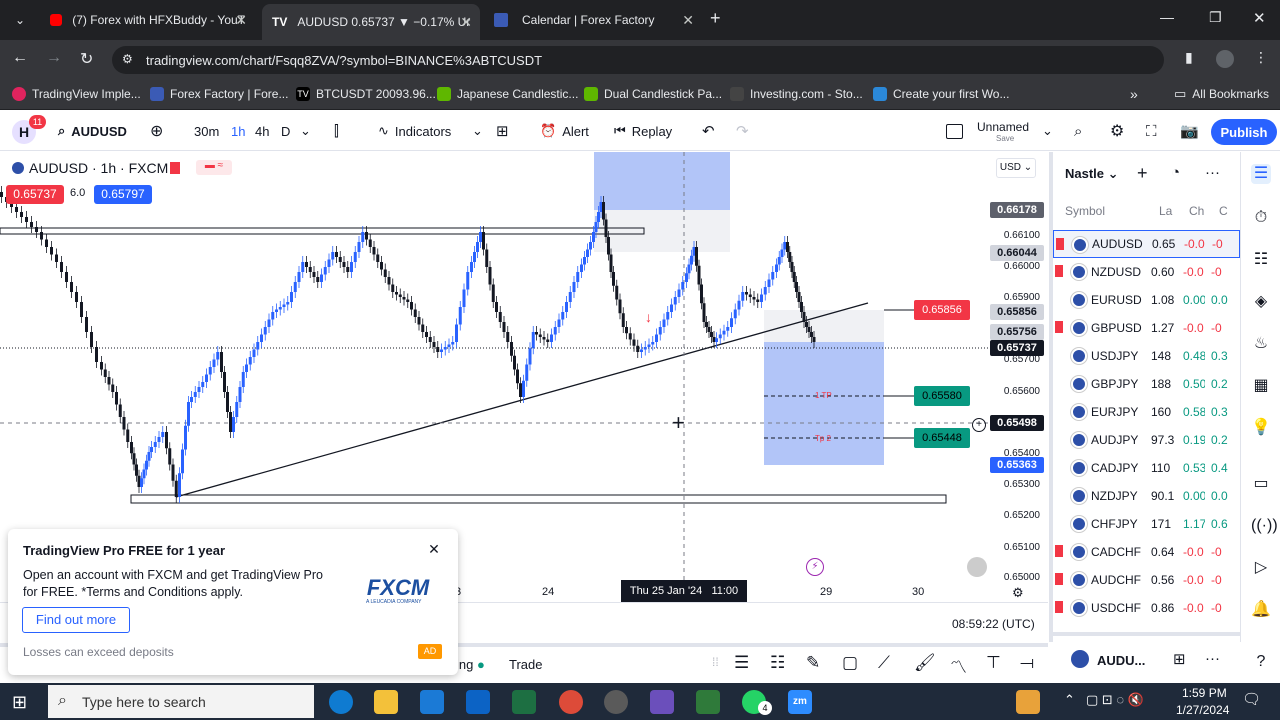 This screenshot has width=1280, height=720. Describe the element at coordinates (127, 59) in the screenshot. I see `site-info-icon: ⚙` at that location.